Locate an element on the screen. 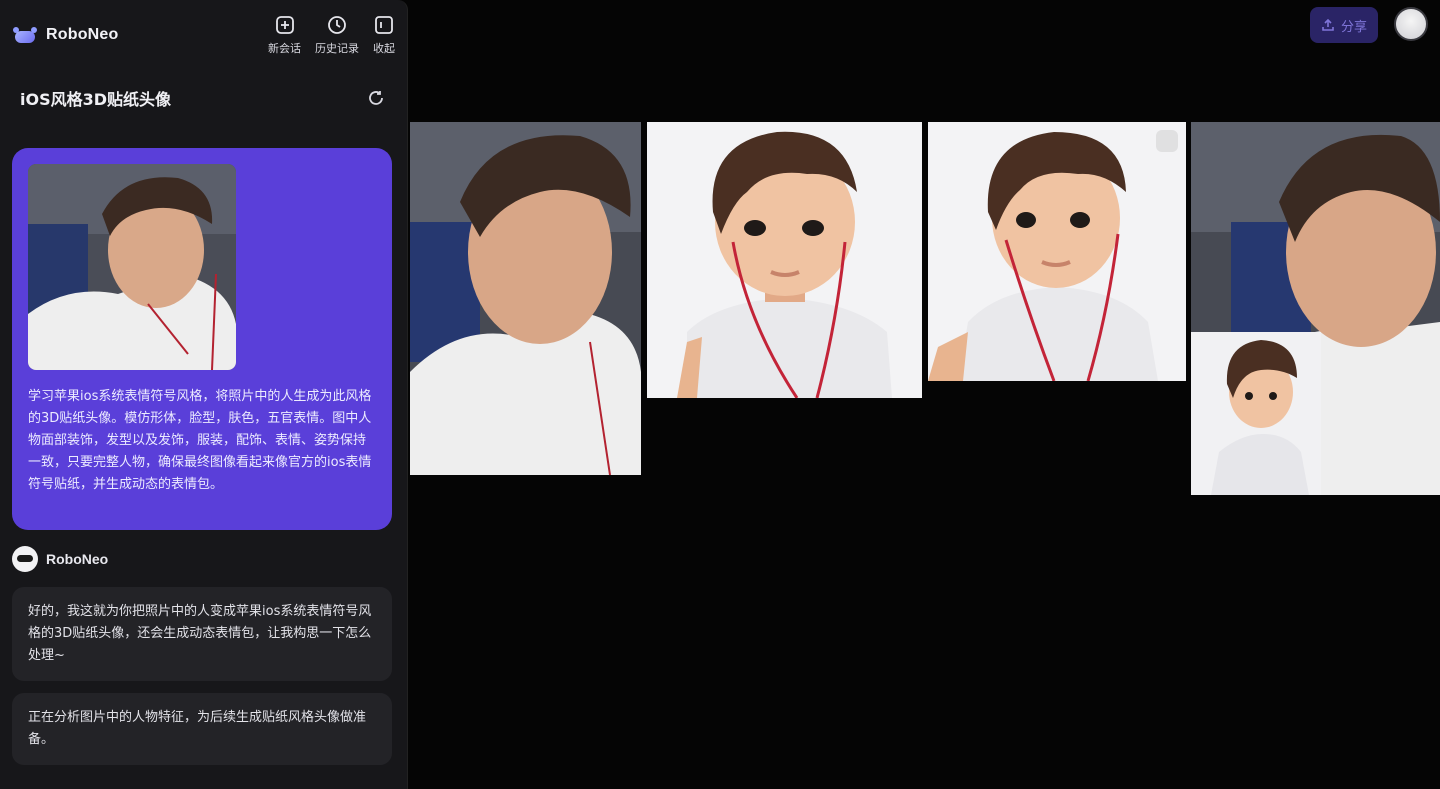  bot-name: RoboNeo is located at coordinates (77, 559).